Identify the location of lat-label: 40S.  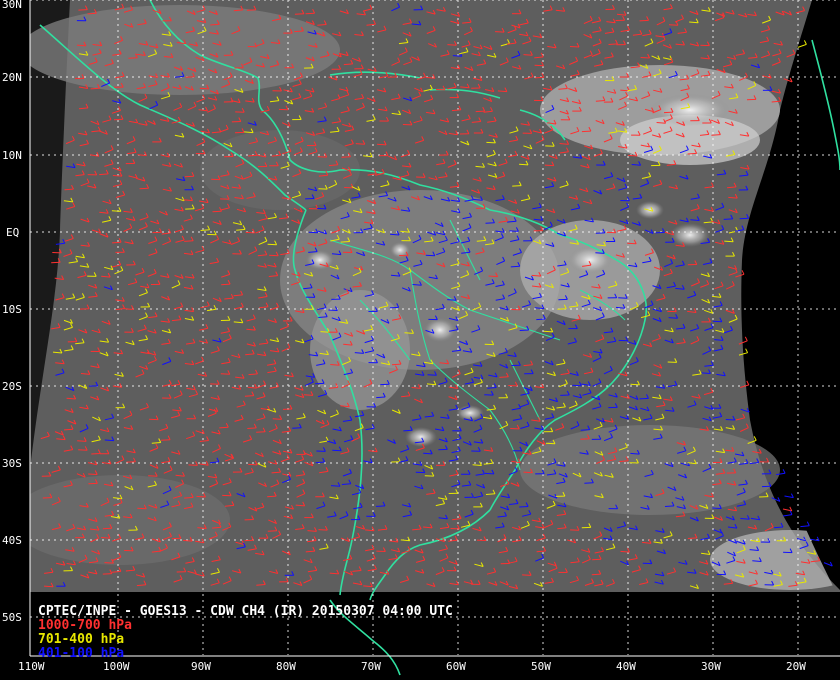
(12, 540).